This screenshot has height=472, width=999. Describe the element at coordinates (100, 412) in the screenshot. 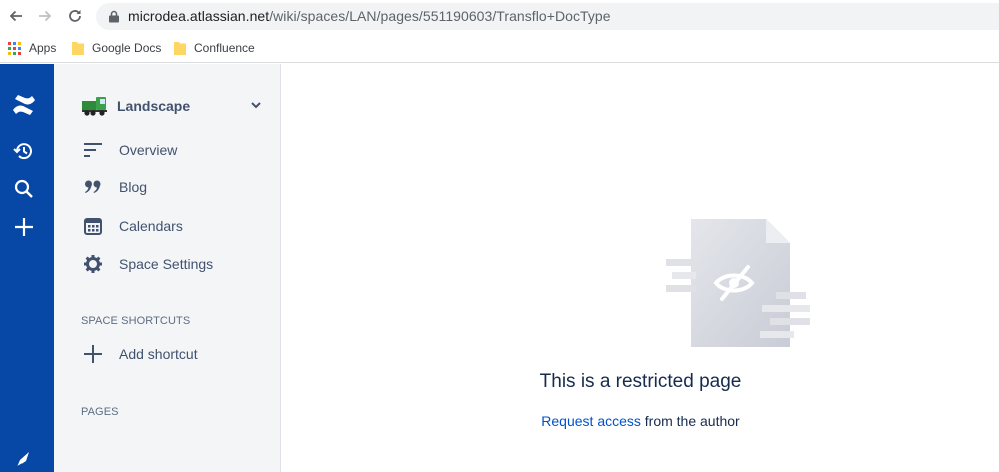

I see `pages-heading: PAGES` at that location.